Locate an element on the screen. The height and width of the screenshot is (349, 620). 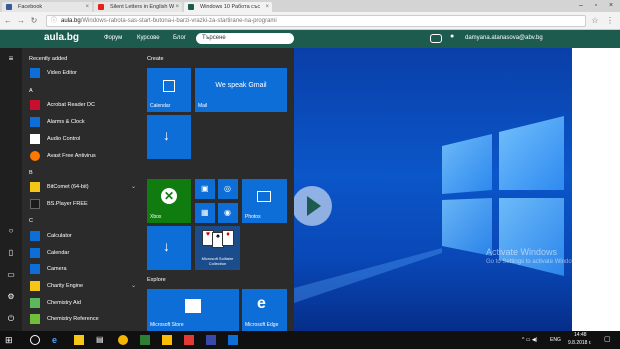
app-acrobat: Acrobat Reader DC is located at coordinates (83, 105).